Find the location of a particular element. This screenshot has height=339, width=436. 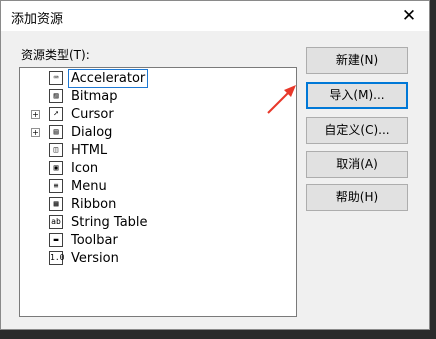

string-table-icon: ab is located at coordinates (56, 222).